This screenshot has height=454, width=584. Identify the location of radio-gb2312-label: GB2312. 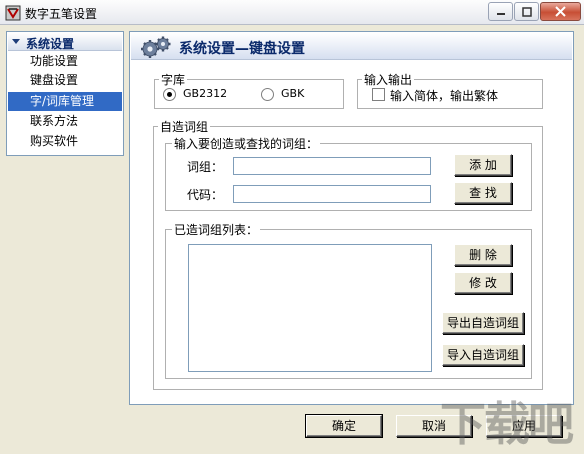
(205, 93).